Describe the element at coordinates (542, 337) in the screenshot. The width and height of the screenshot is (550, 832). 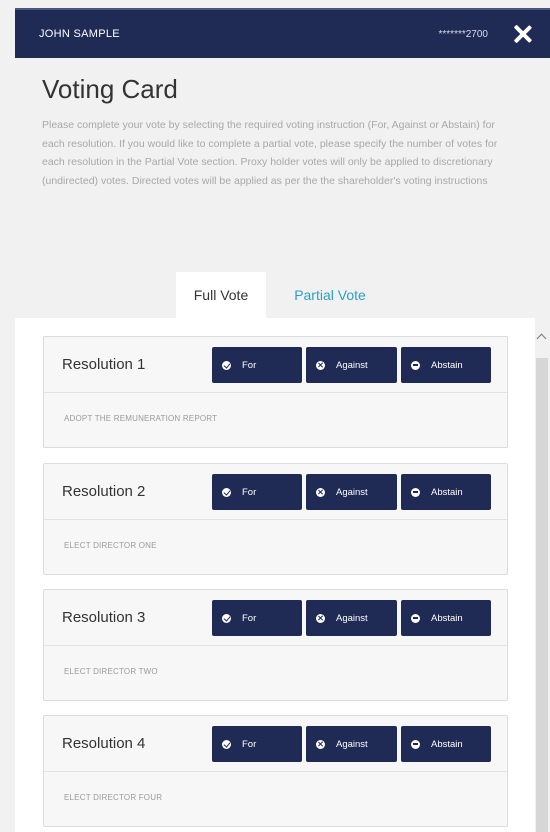
I see `chevron-up-icon` at that location.